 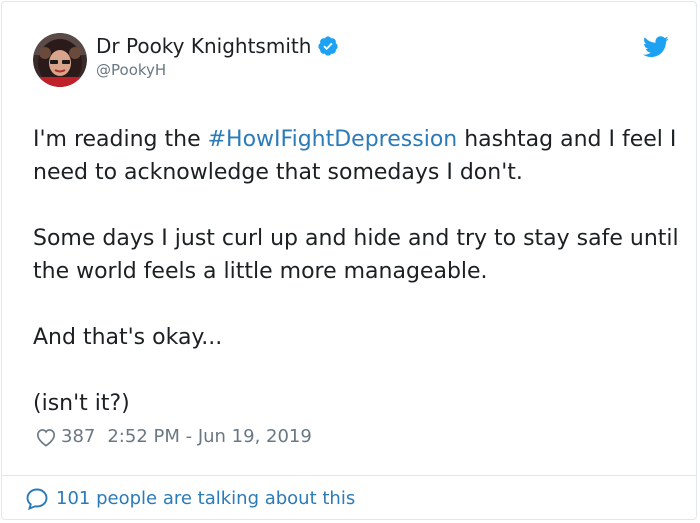 What do you see at coordinates (120, 139) in the screenshot?
I see `tweet-text-fragment: I'm reading the` at bounding box center [120, 139].